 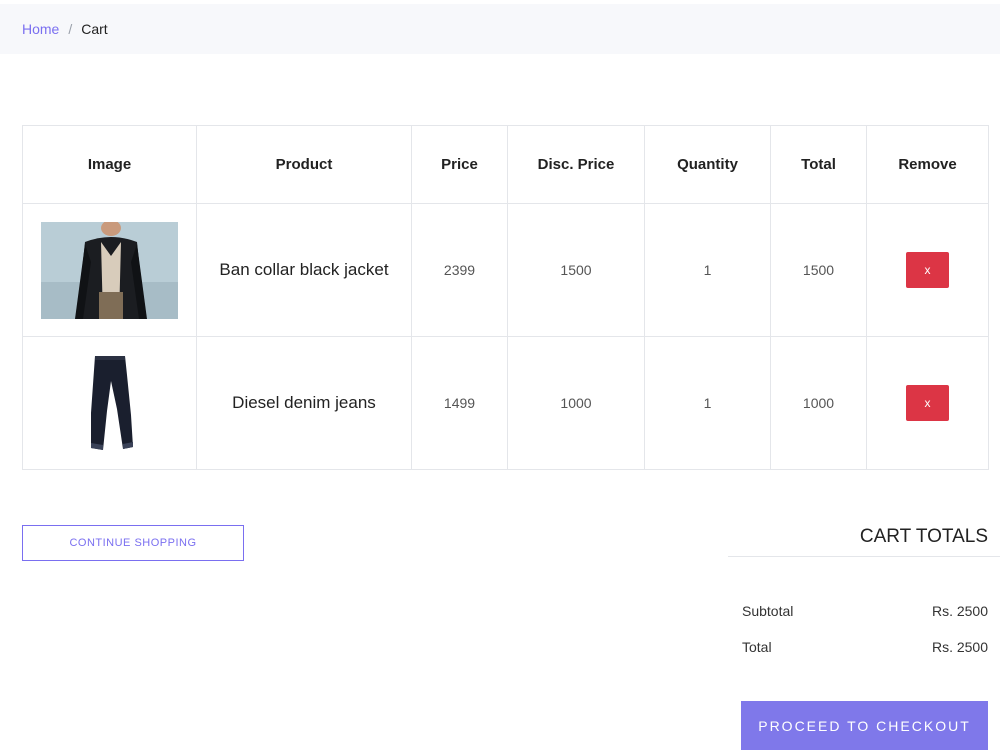 I want to click on total-value: Rs. 2500, so click(x=959, y=647).